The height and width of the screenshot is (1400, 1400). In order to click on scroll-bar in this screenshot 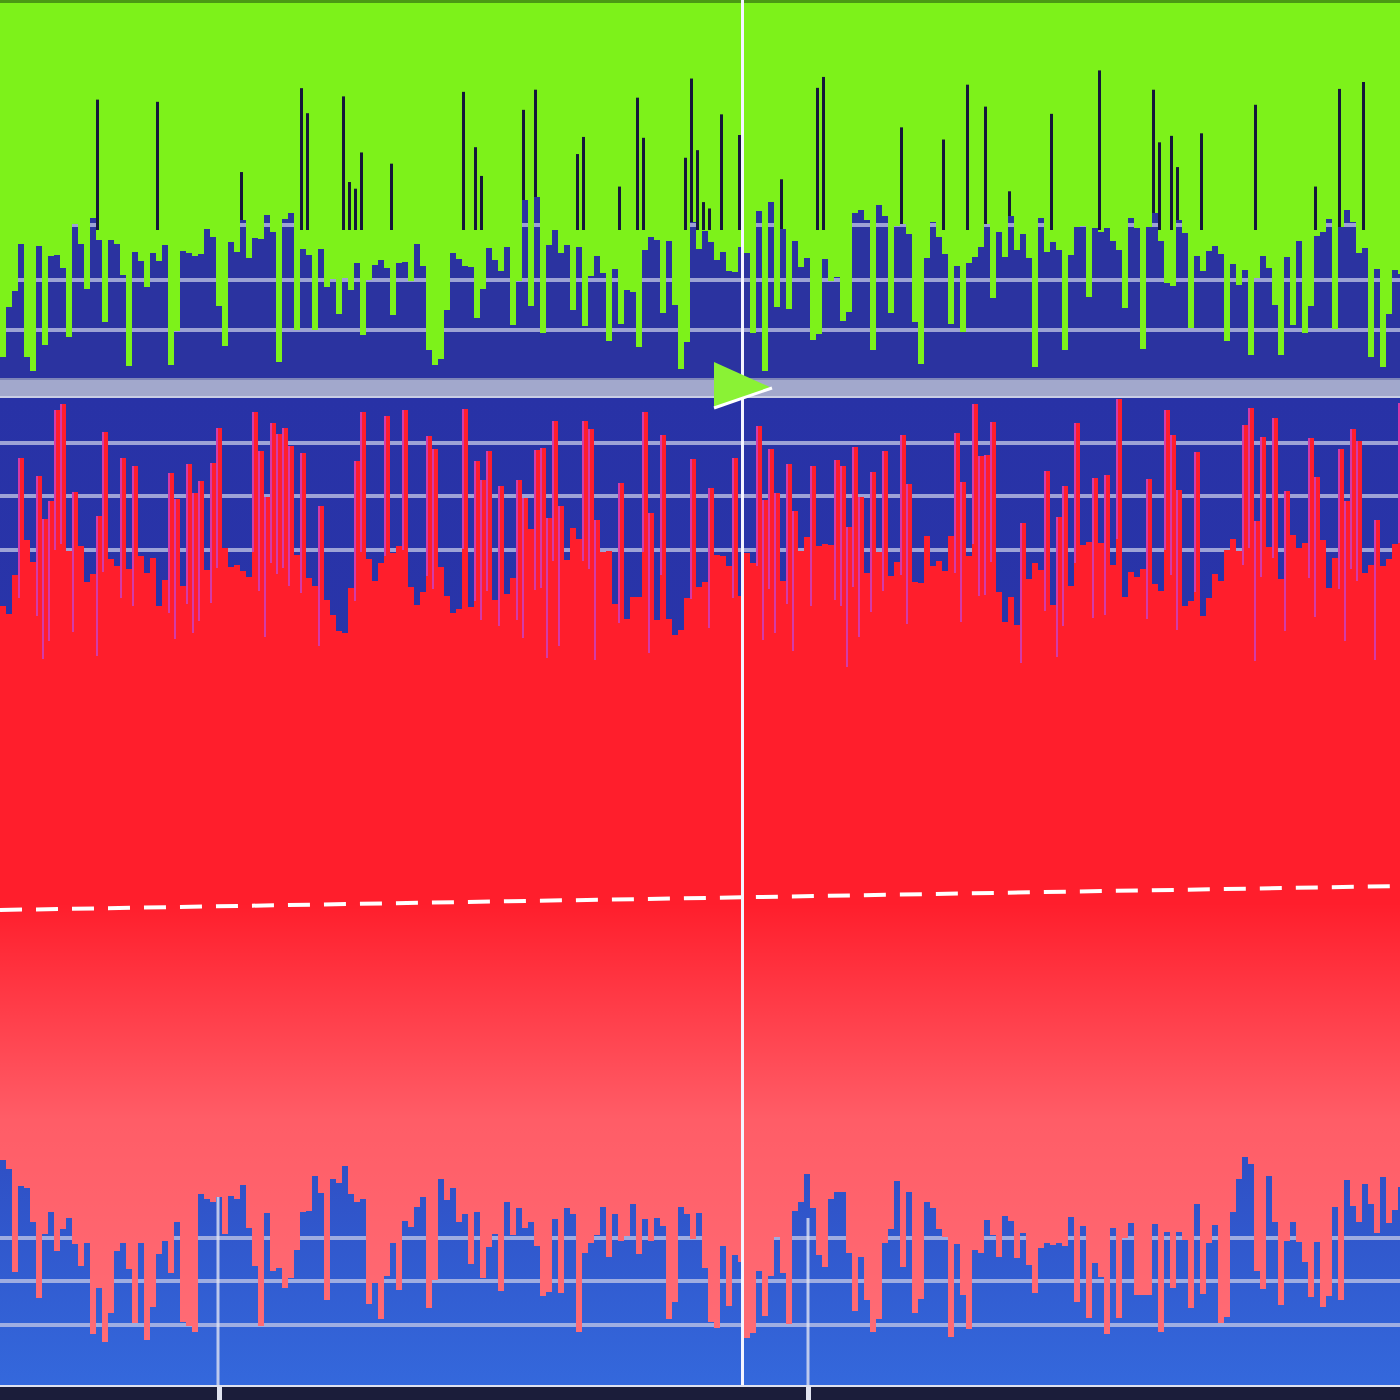, I will do `click(700, 1392)`.